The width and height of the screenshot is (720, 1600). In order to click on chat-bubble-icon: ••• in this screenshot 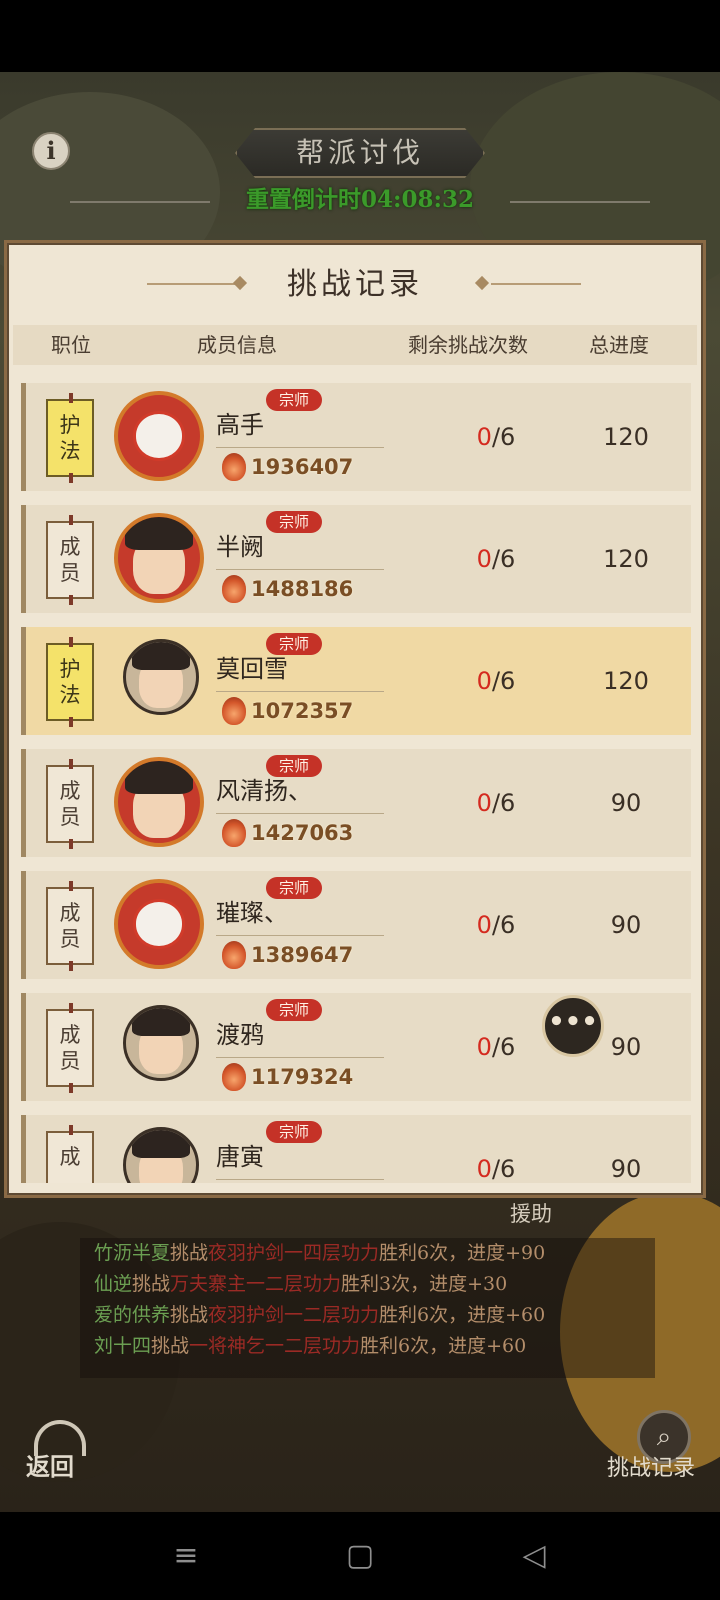, I will do `click(573, 1022)`.